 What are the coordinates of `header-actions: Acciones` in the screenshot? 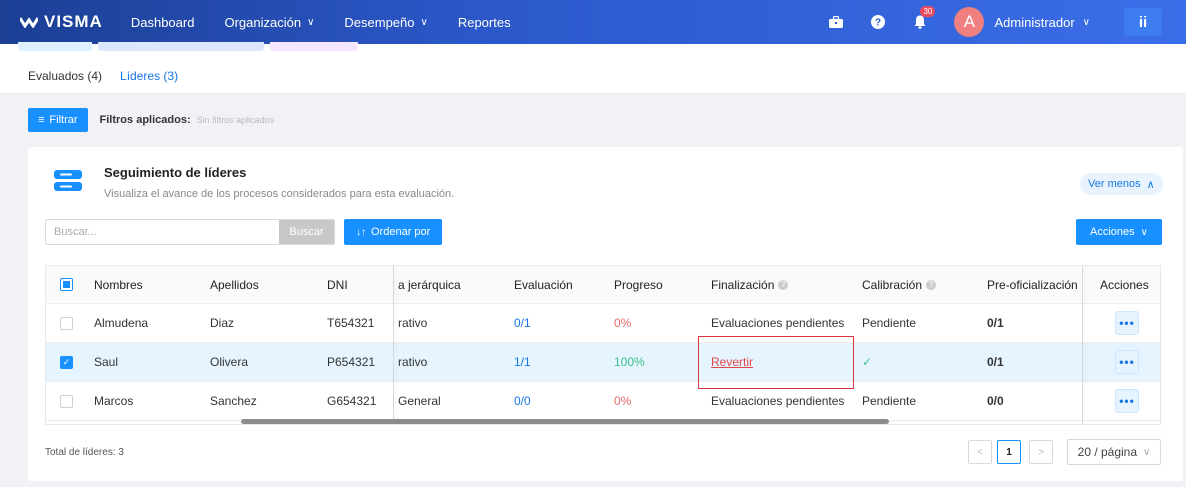 It's located at (1124, 284).